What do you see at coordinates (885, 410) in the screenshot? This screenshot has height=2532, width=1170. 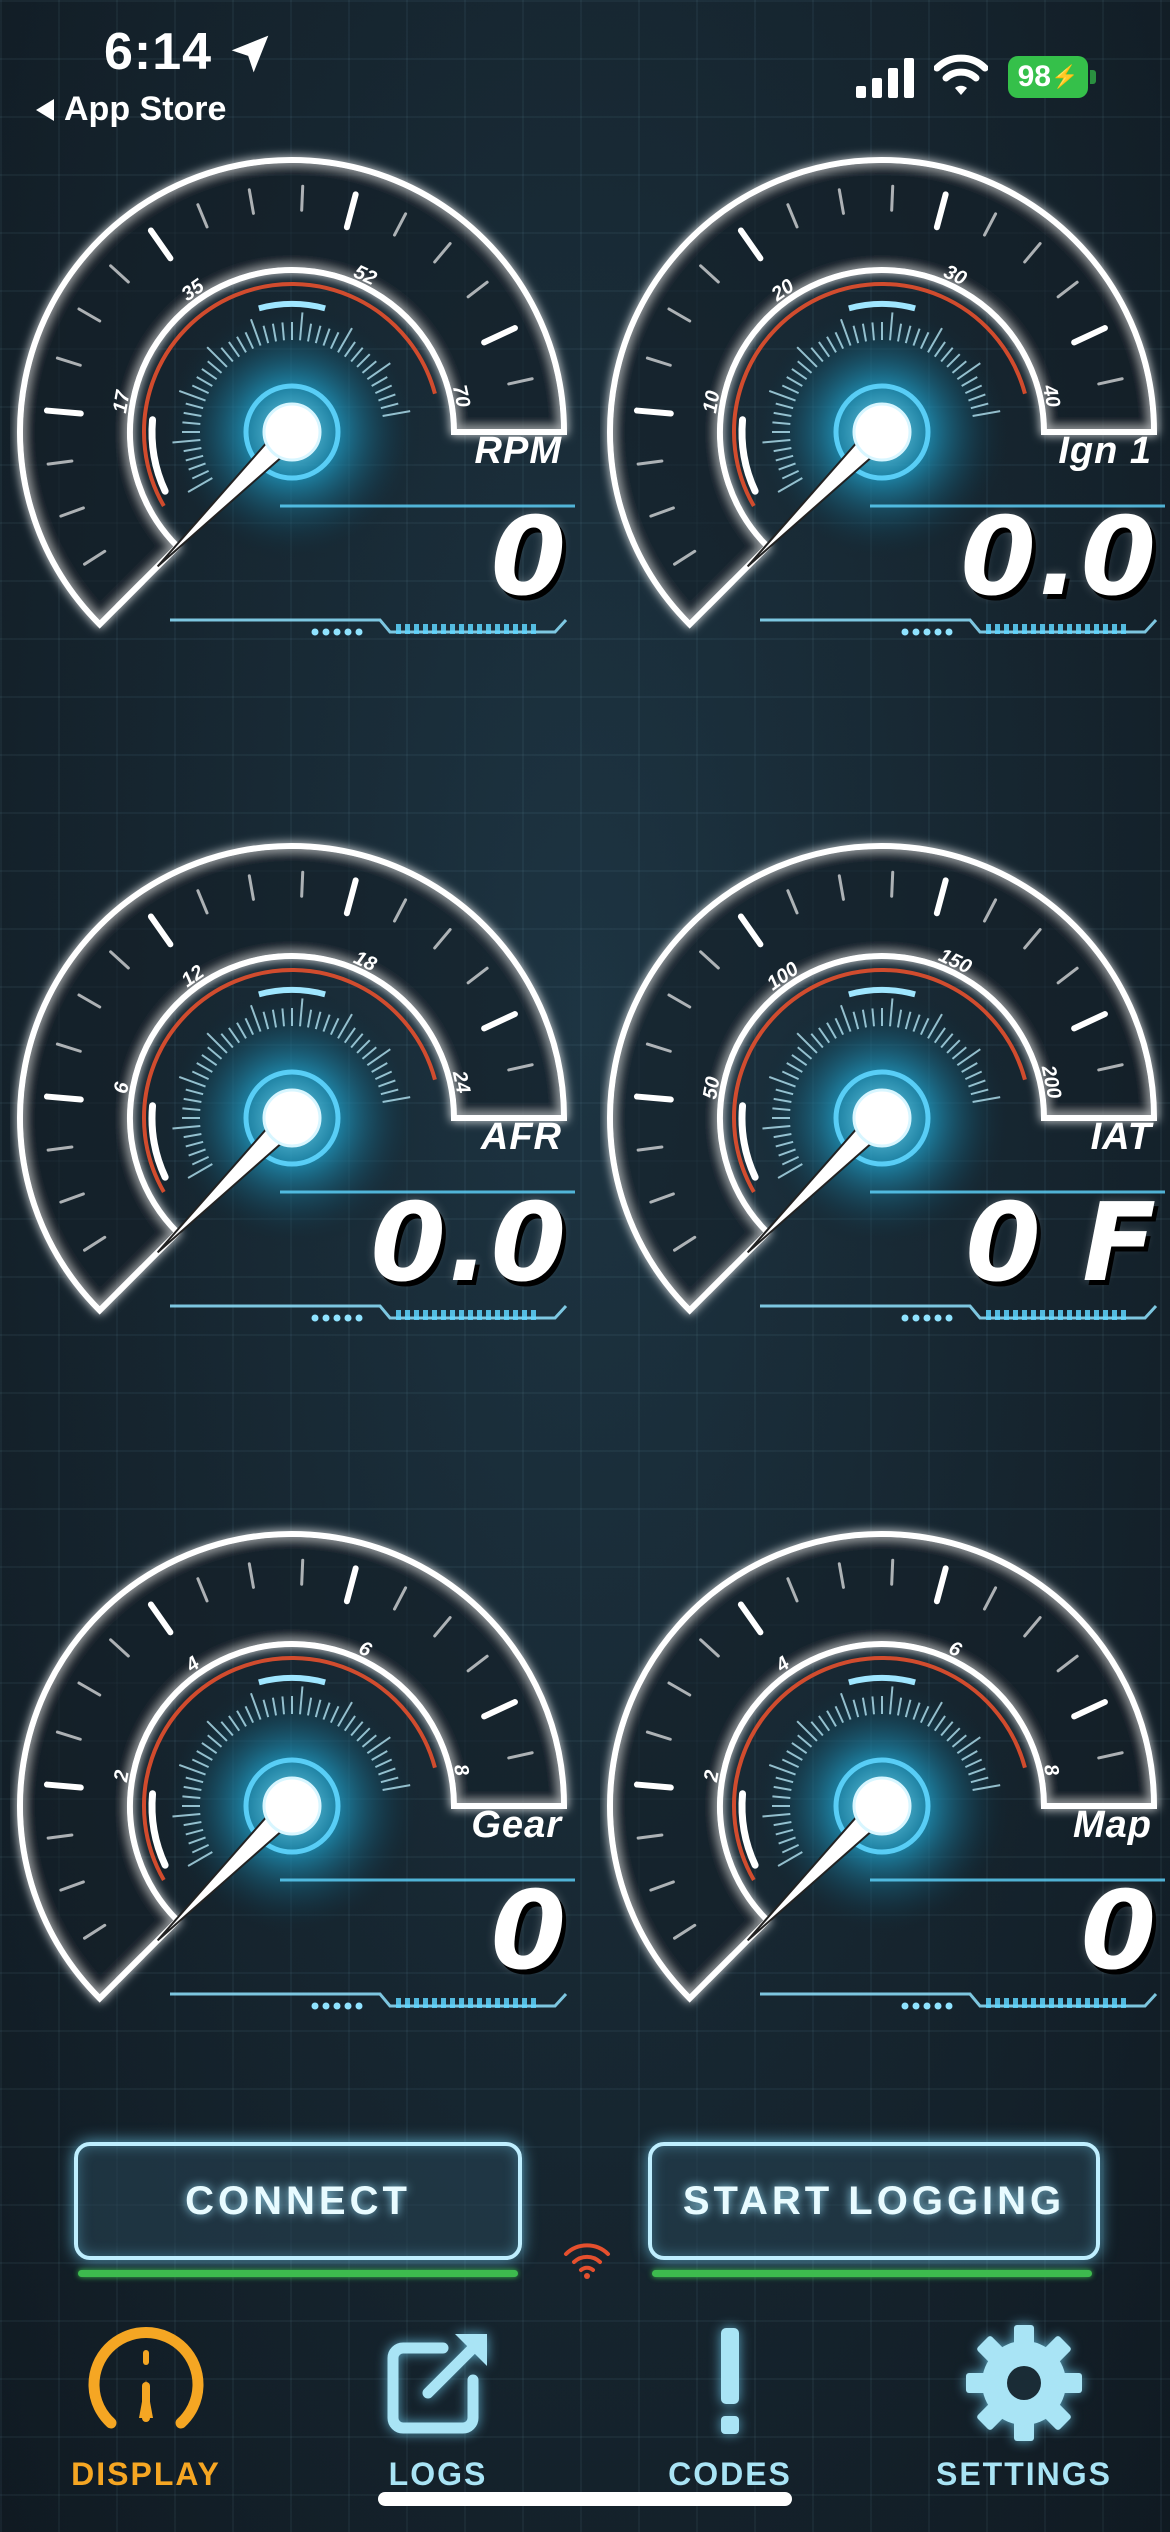 I see `gauge-ign1: 10 20 30 40 Ign 1 0.0` at bounding box center [885, 410].